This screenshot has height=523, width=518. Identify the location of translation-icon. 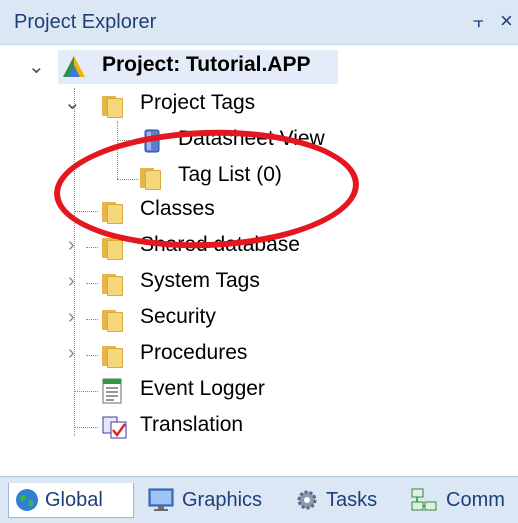
(115, 429).